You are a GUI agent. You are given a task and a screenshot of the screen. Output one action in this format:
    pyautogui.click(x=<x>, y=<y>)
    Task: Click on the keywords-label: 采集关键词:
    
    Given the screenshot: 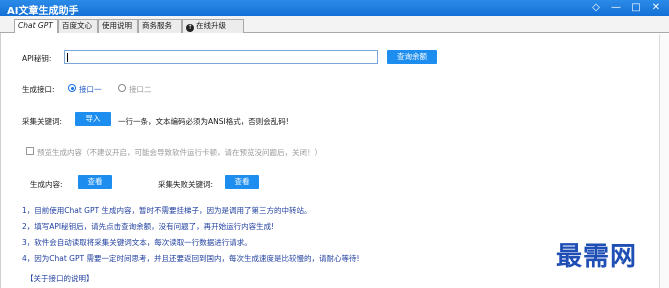 What is the action you would take?
    pyautogui.click(x=42, y=121)
    